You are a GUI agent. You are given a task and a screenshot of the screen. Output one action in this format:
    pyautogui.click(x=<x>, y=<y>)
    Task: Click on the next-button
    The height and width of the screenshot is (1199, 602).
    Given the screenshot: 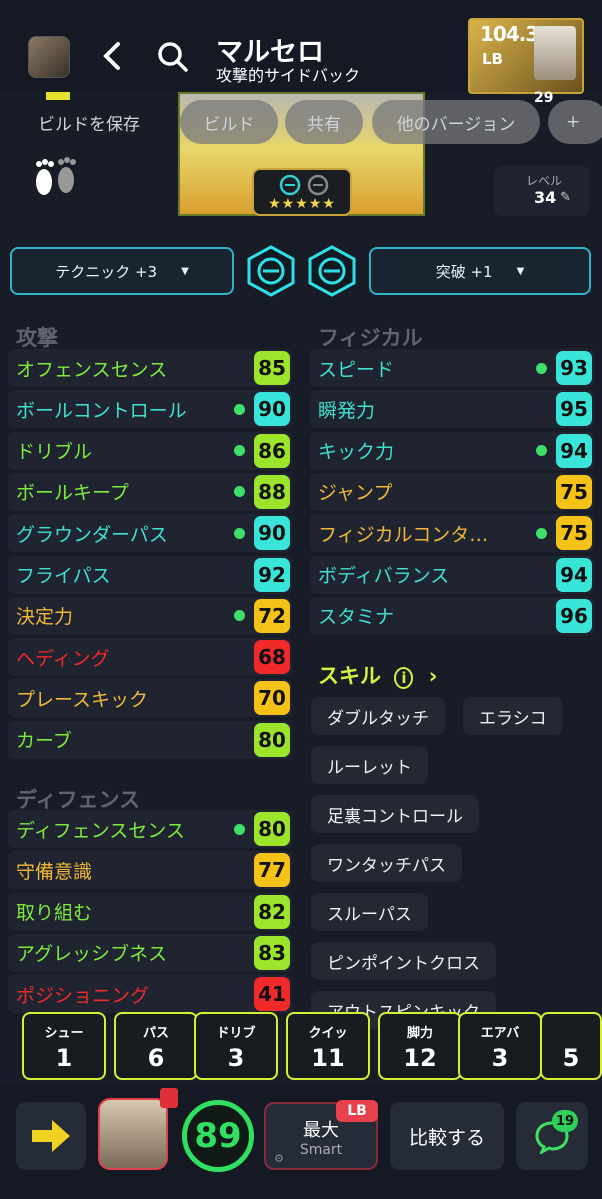 What is the action you would take?
    pyautogui.click(x=51, y=1136)
    